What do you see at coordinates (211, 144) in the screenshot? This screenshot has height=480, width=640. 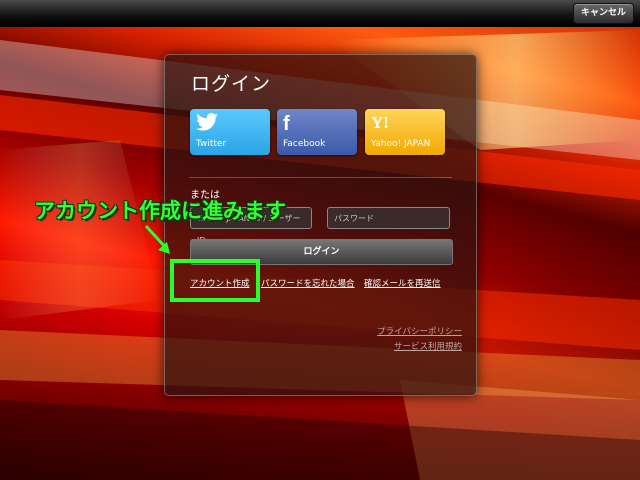 I see `twitter-label: Twitter` at bounding box center [211, 144].